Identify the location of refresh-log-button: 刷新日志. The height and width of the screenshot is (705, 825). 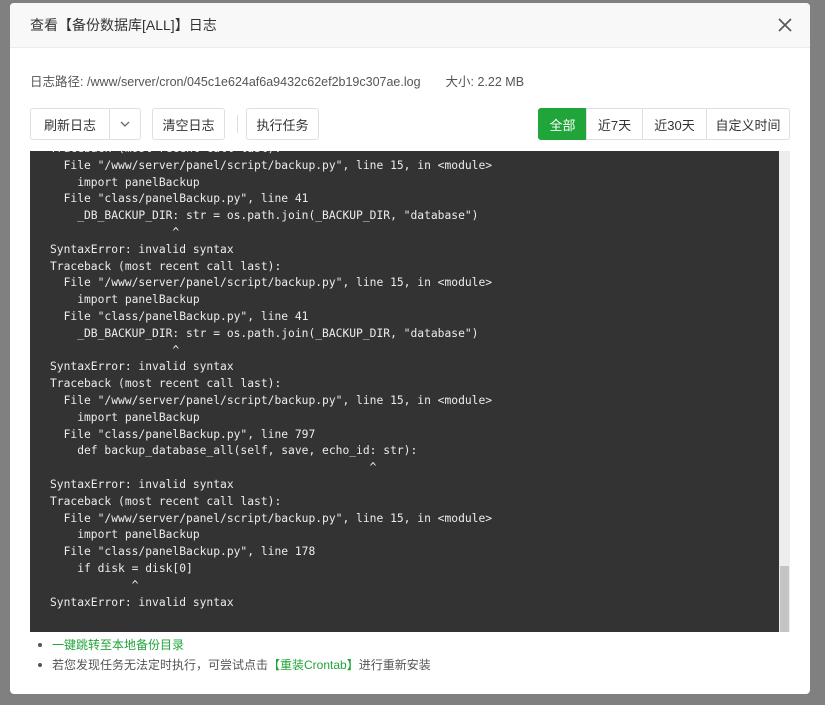
(70, 124).